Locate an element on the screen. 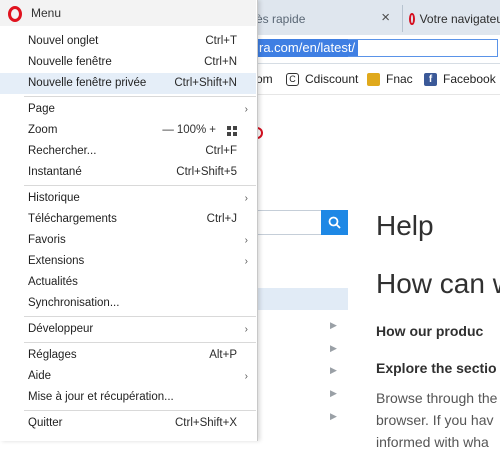 The image size is (500, 453). zoom-control: — 100% + is located at coordinates (199, 130).